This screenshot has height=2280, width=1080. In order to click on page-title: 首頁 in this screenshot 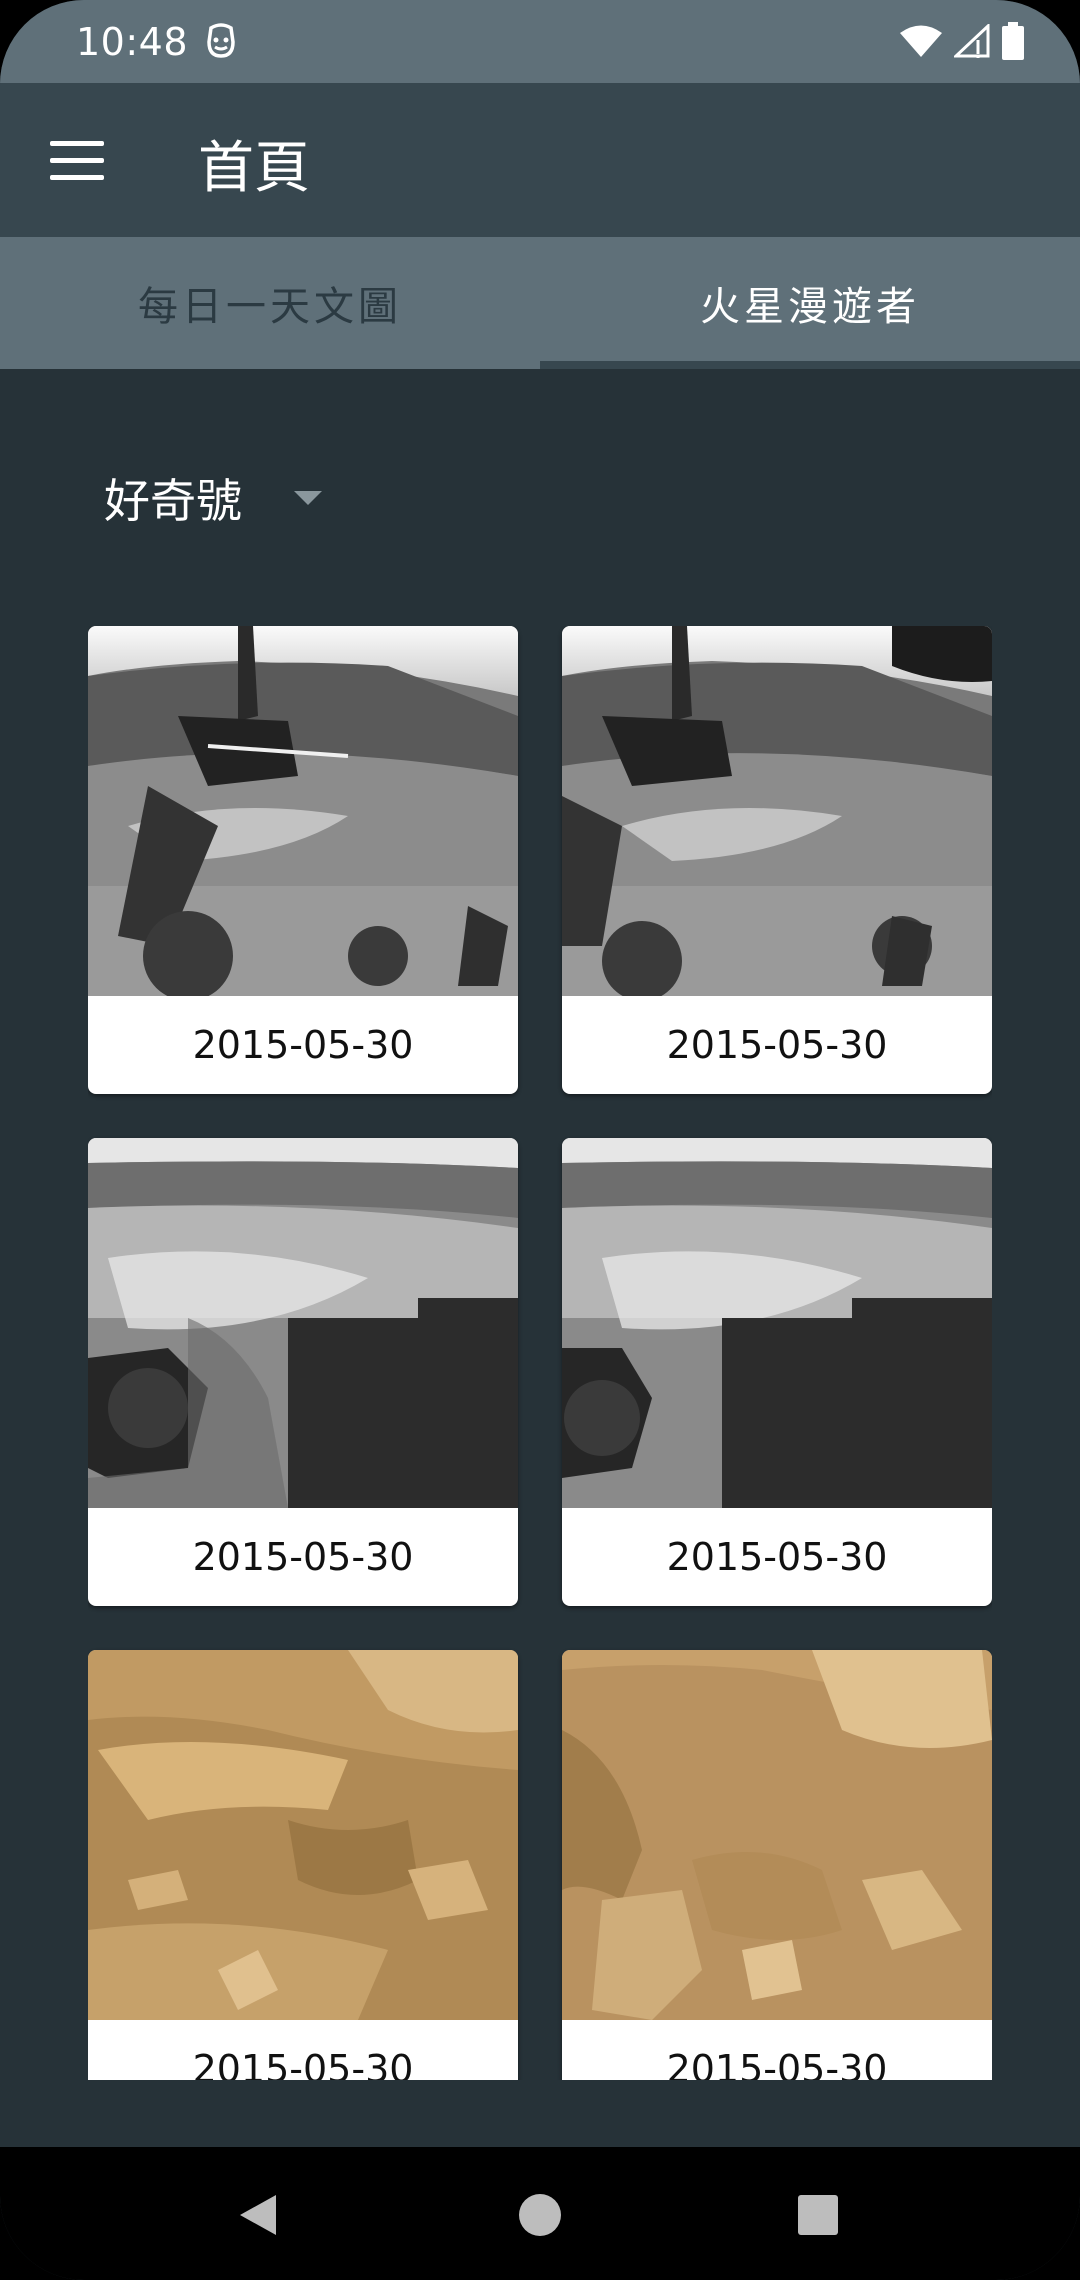, I will do `click(254, 168)`.